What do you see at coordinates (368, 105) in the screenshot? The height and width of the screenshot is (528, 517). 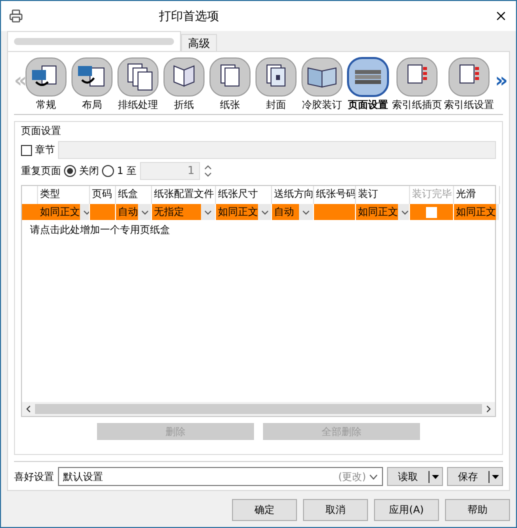 I see `feature-label: 页面设置` at bounding box center [368, 105].